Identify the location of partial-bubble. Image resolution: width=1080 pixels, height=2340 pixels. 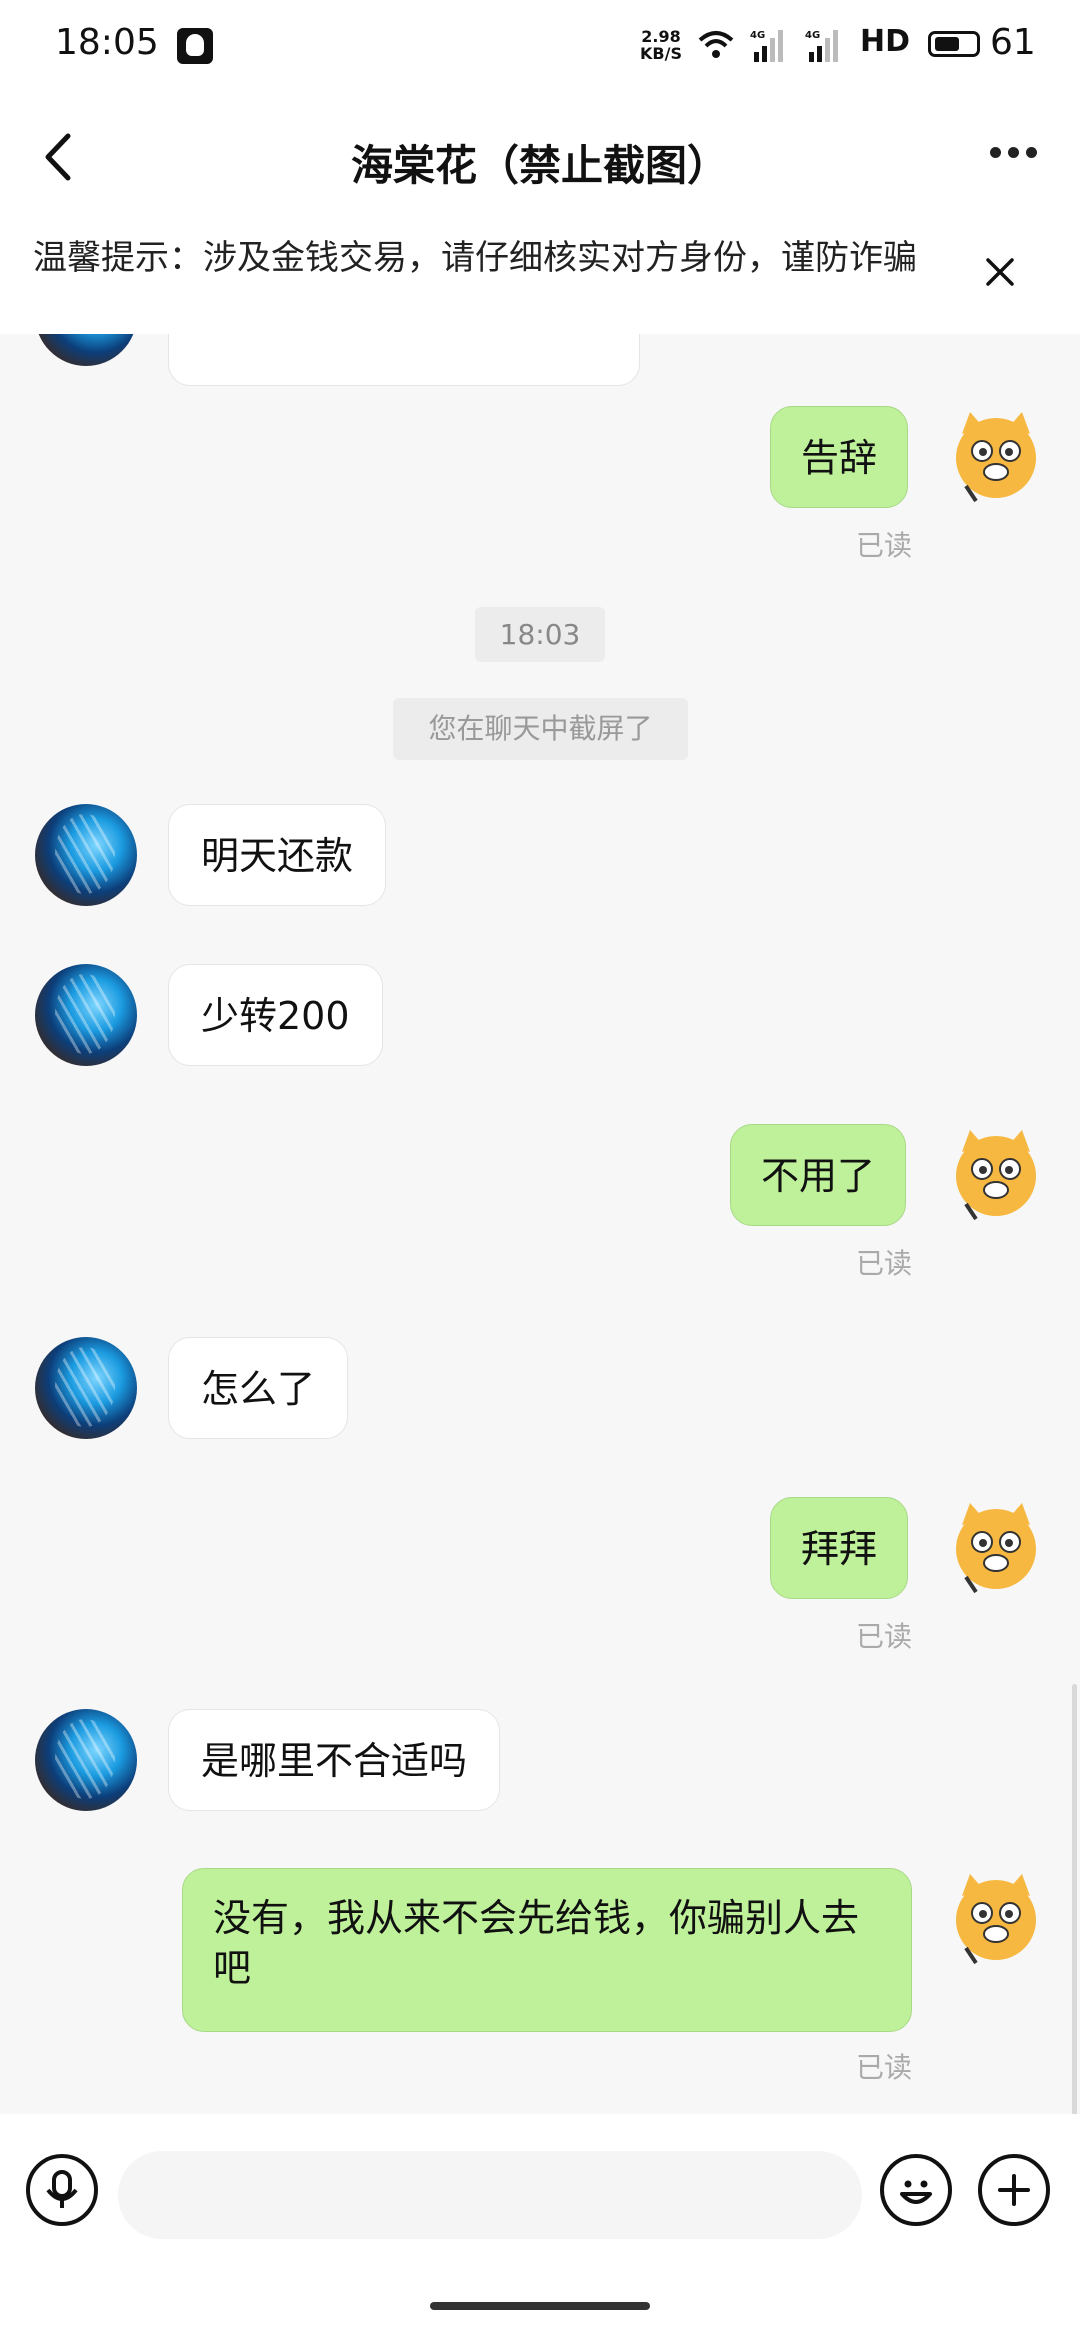
(404, 360).